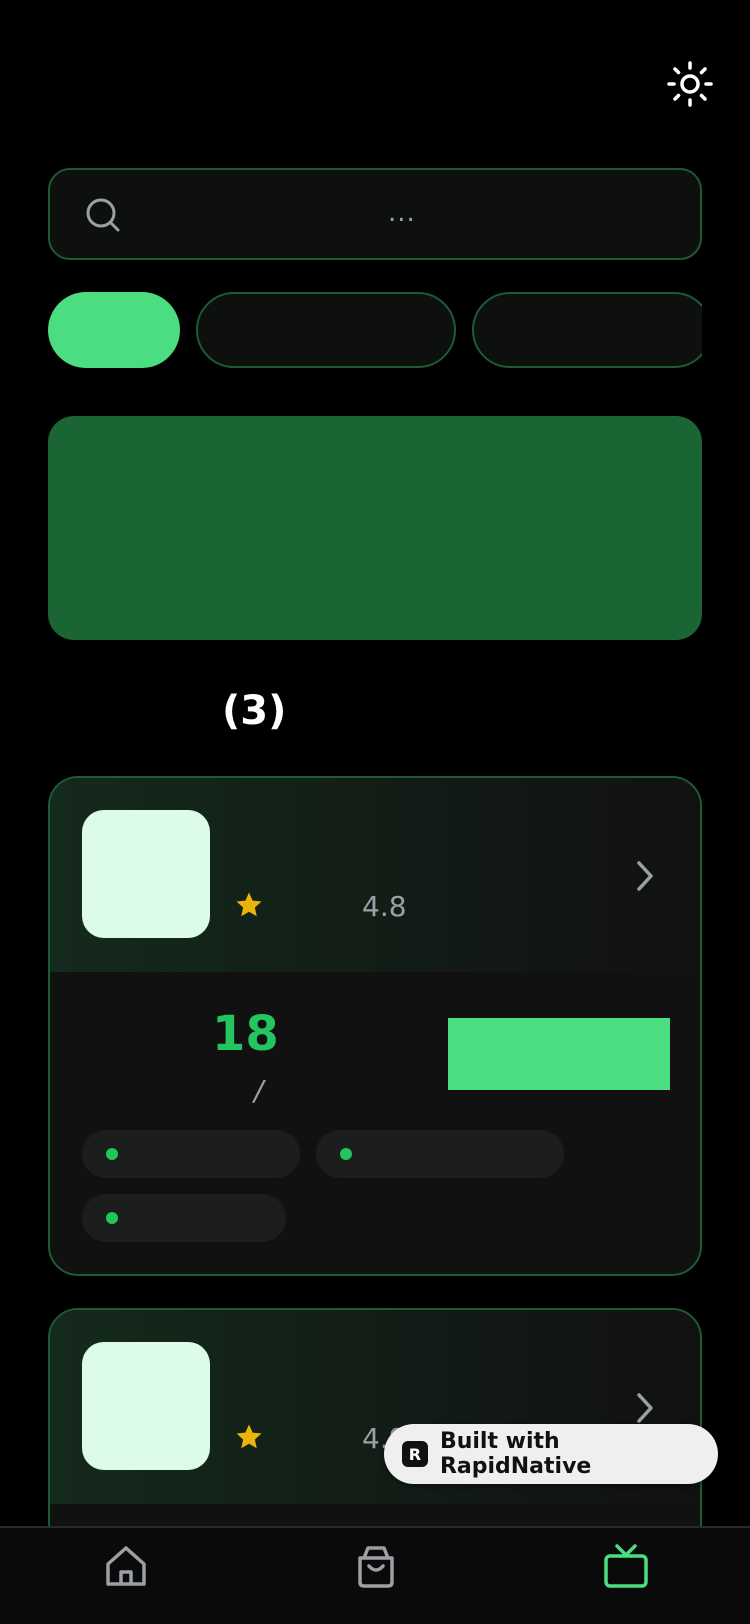 The width and height of the screenshot is (750, 1624). I want to click on filter-chips-row, so click(351, 330).